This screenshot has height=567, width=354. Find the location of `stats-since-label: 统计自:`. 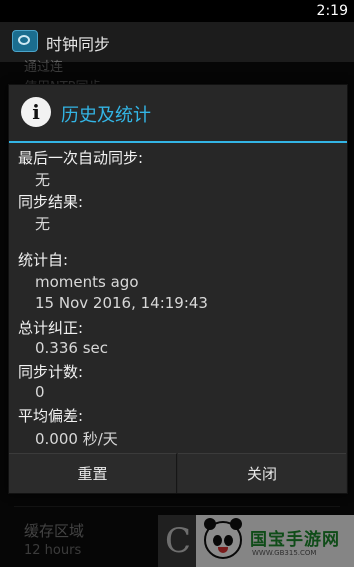

stats-since-label: 统计自: is located at coordinates (43, 260).